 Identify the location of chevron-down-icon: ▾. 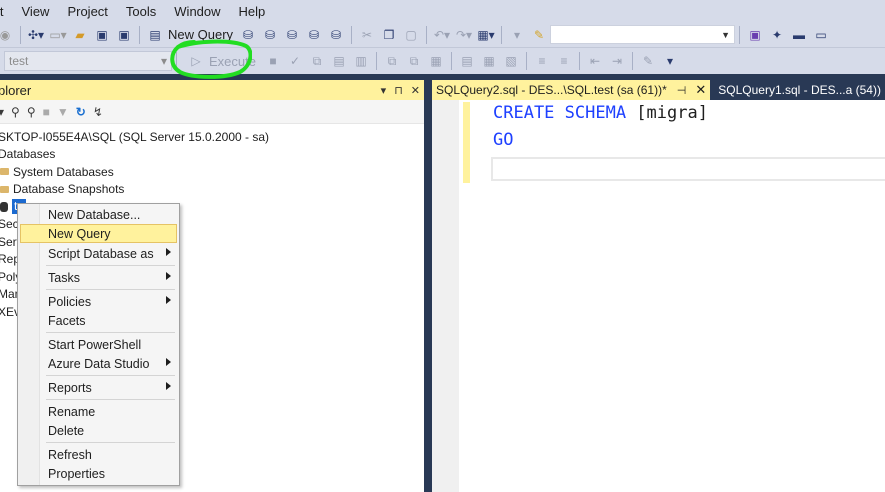
(163, 61).